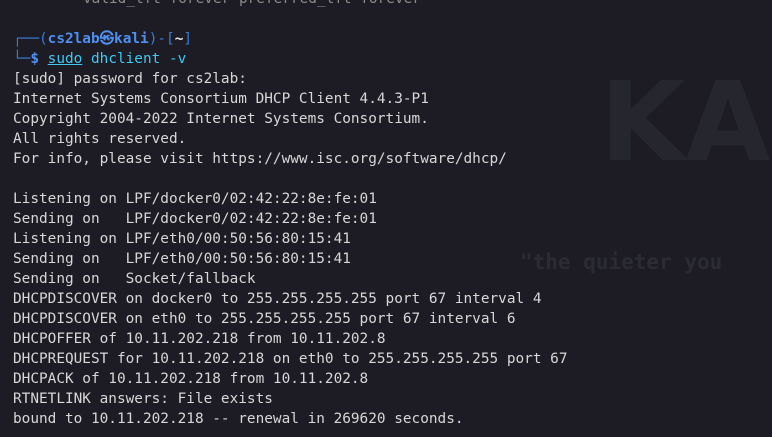  Describe the element at coordinates (73, 39) in the screenshot. I see `prompt-user: cs2lab` at that location.